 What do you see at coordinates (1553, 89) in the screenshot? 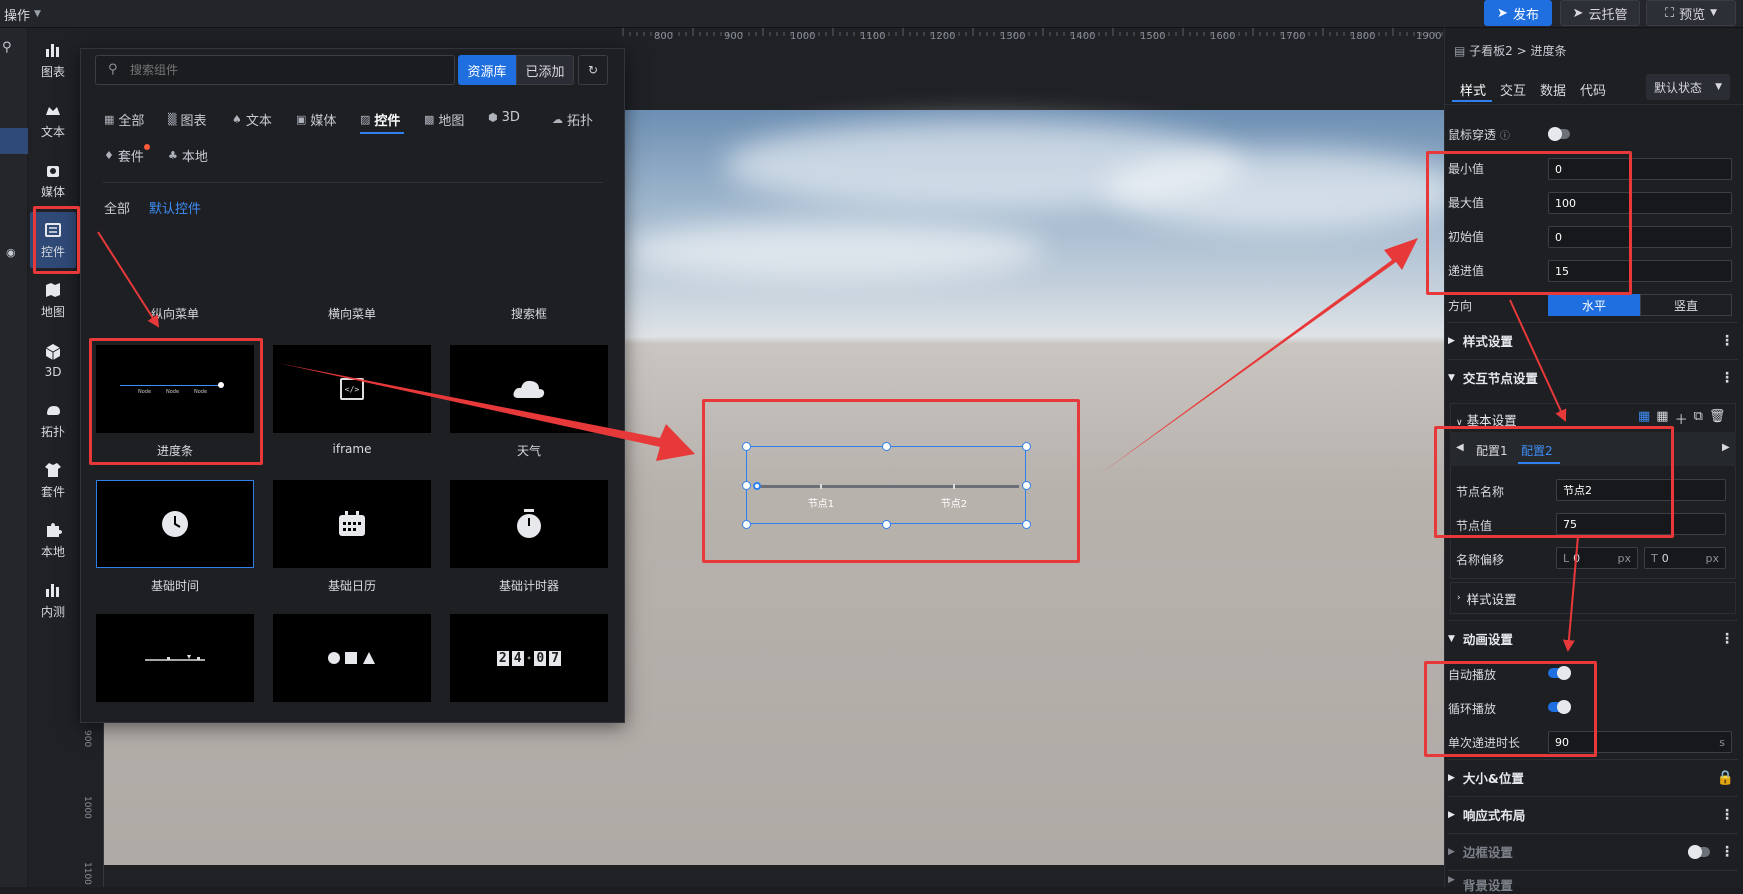
I see `tab-data: 数据` at bounding box center [1553, 89].